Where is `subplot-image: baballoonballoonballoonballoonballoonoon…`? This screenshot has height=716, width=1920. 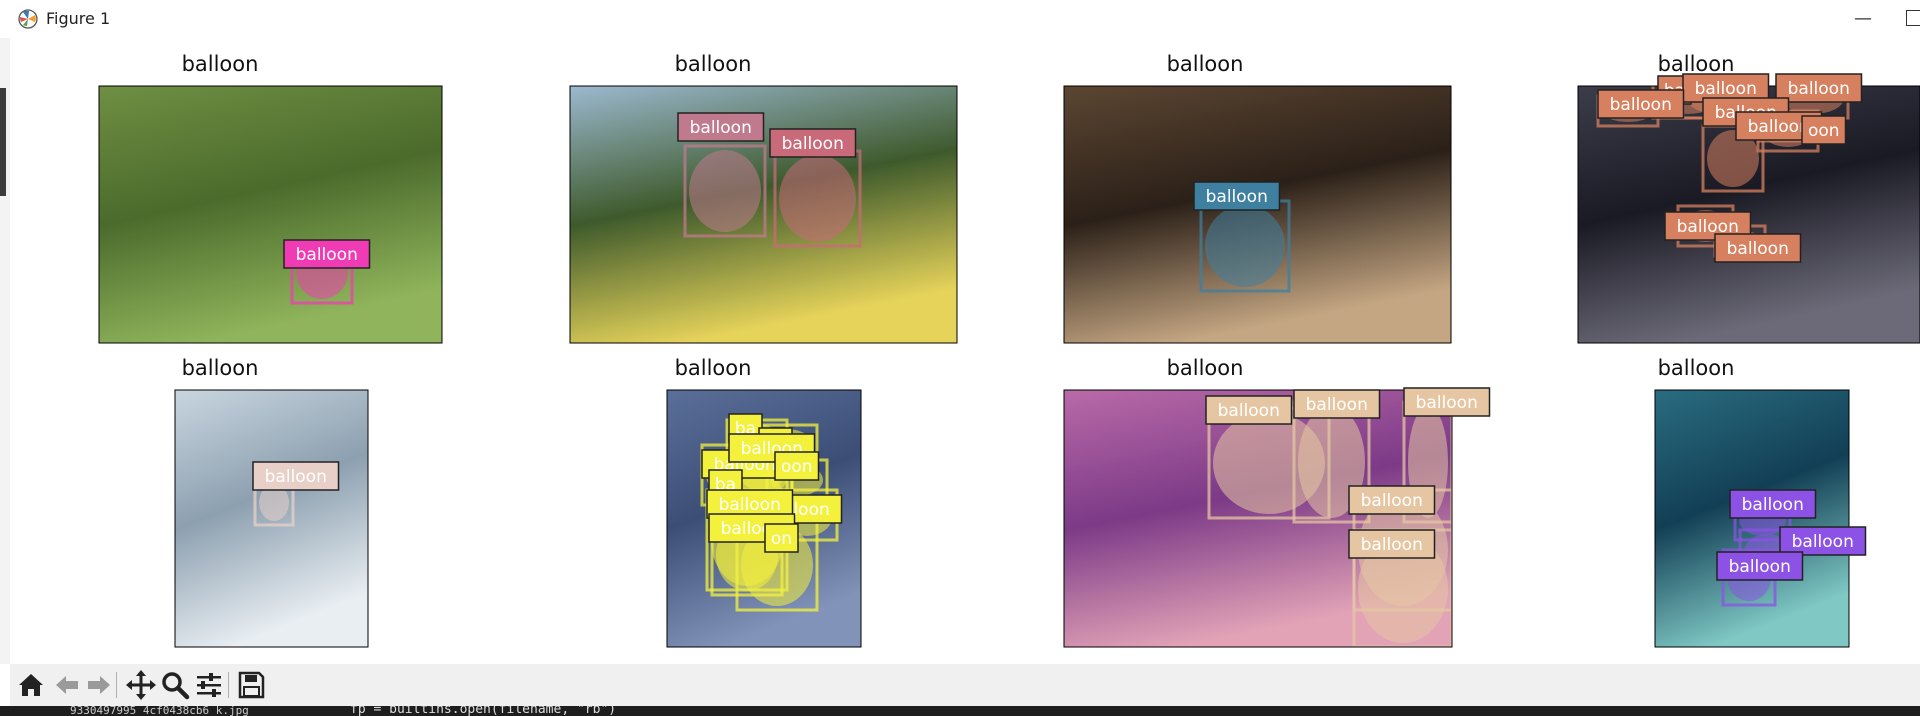 subplot-image: baballoonballoonballoonballoonballoonoon… is located at coordinates (1748, 208).